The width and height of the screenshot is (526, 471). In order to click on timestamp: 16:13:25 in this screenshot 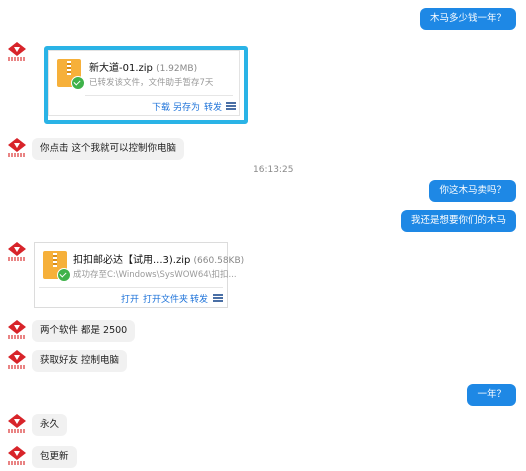, I will do `click(273, 170)`.